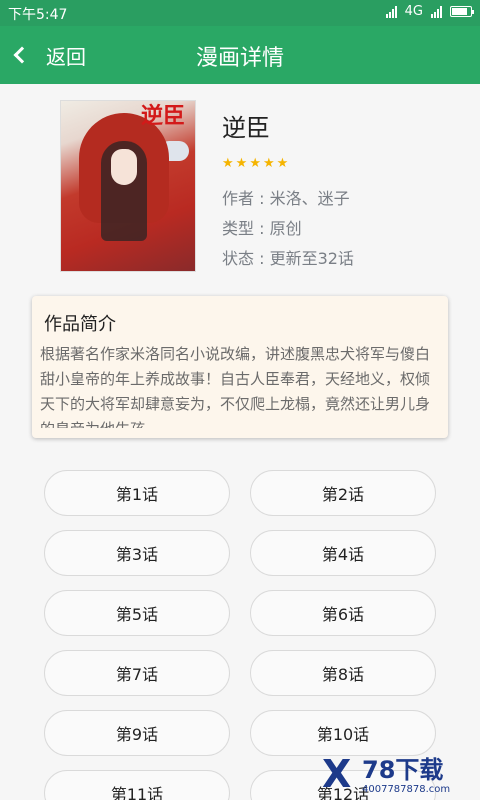 This screenshot has height=800, width=480. I want to click on network-label: 4G, so click(413, 11).